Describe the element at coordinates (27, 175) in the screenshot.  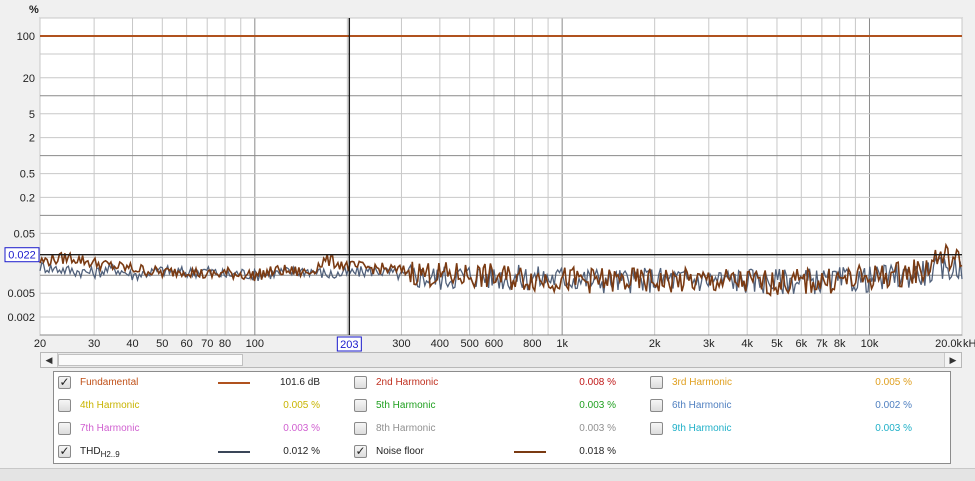
I see `y-tick-label: 0.5` at that location.